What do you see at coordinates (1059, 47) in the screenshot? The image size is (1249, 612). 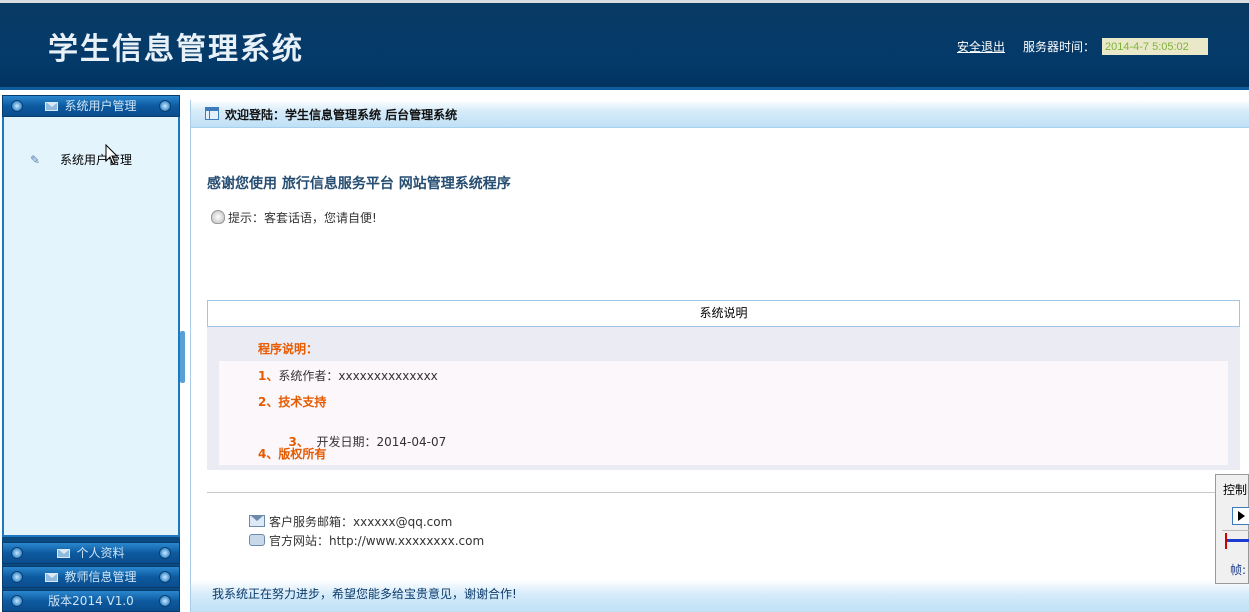 I see `server-time-label: 服务器时间：` at bounding box center [1059, 47].